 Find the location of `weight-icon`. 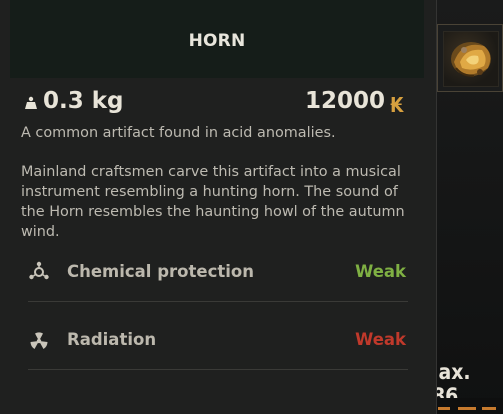

weight-icon is located at coordinates (31, 102).